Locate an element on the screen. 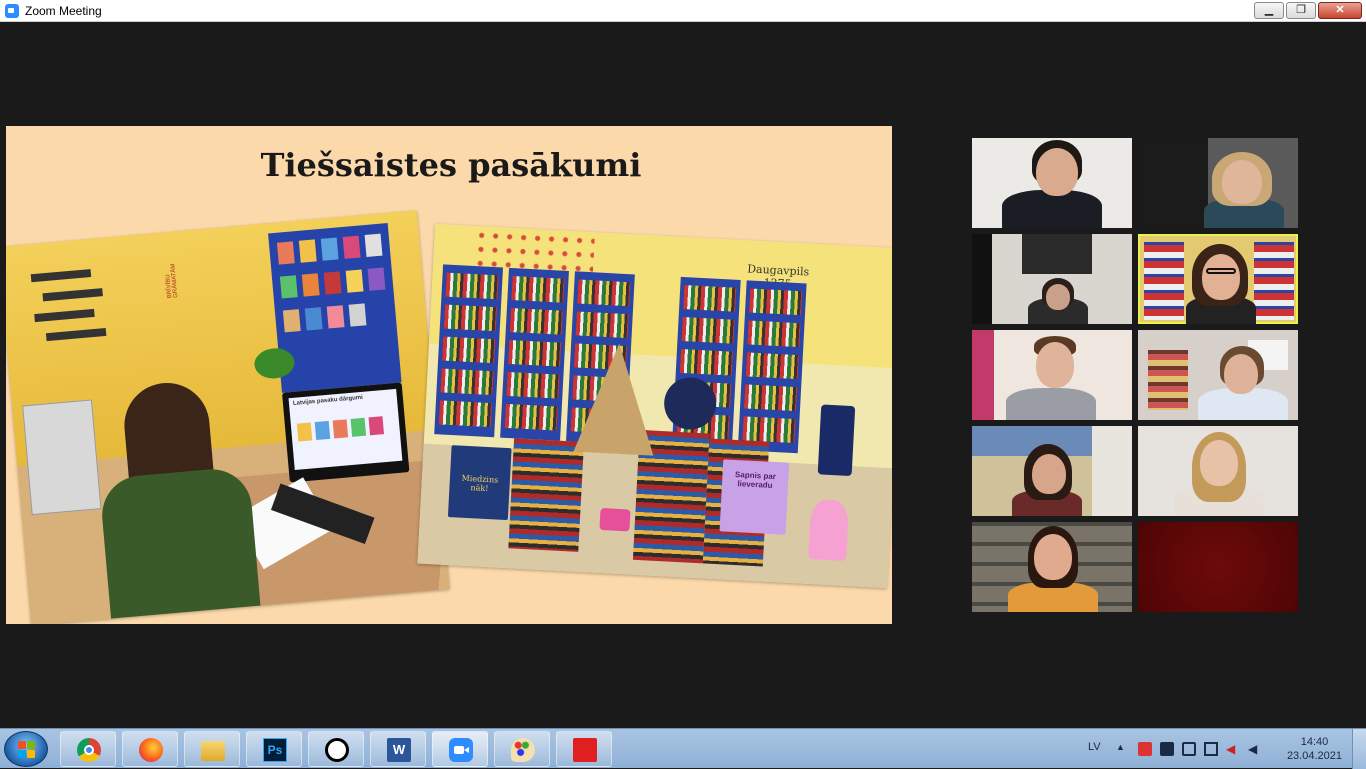 The image size is (1366, 769). woman-at-computer is located at coordinates (171, 500).